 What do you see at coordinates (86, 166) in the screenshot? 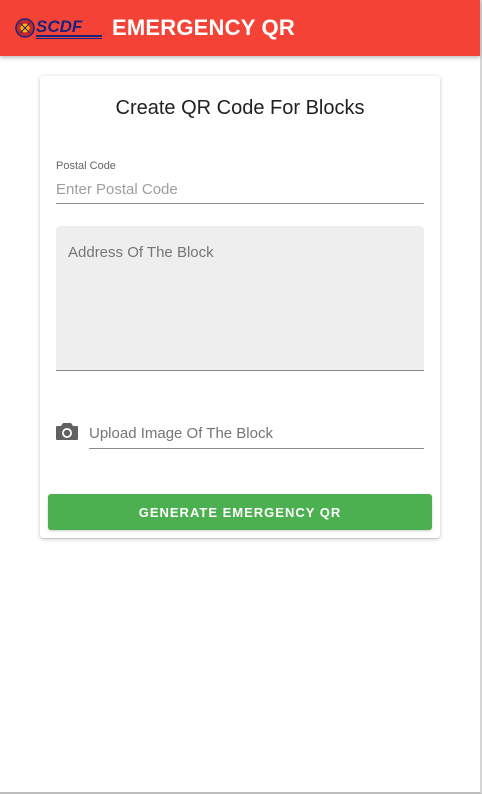
I see `postal-code-label: Postal Code` at bounding box center [86, 166].